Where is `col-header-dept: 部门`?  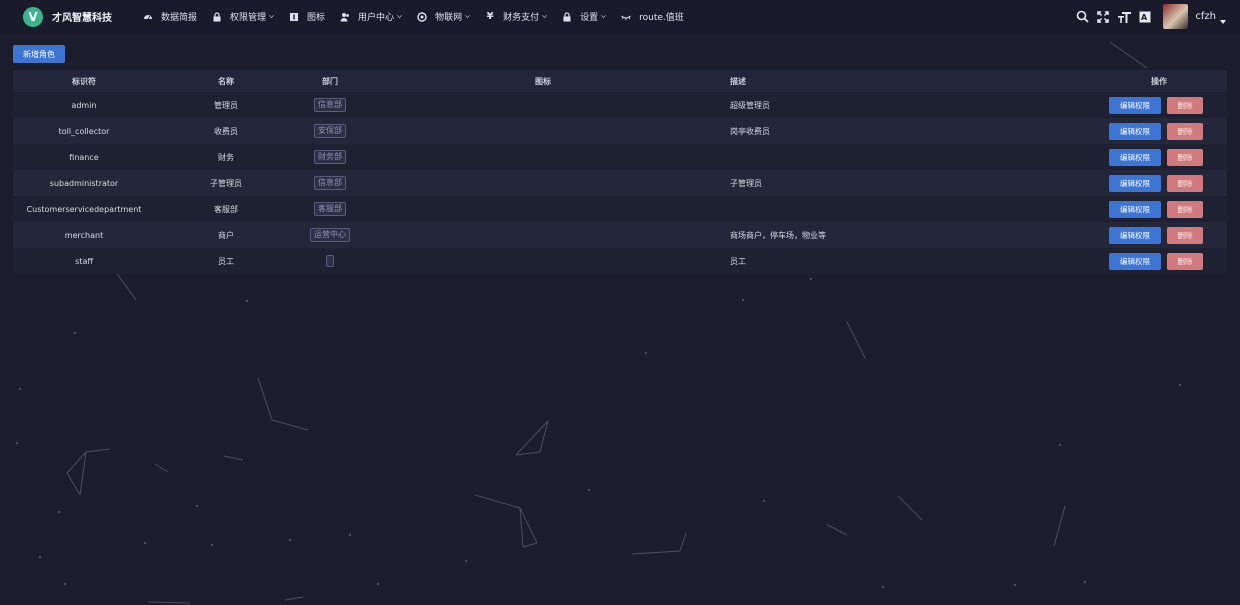
col-header-dept: 部门 is located at coordinates (330, 81).